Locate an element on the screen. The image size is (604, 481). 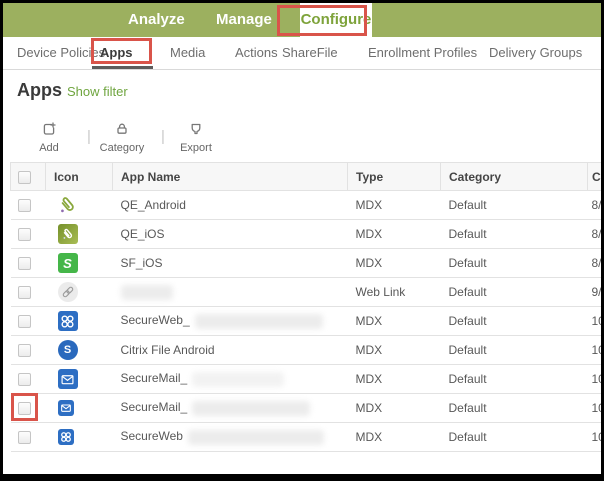
annotation-box-checkbox is located at coordinates (24, 406).